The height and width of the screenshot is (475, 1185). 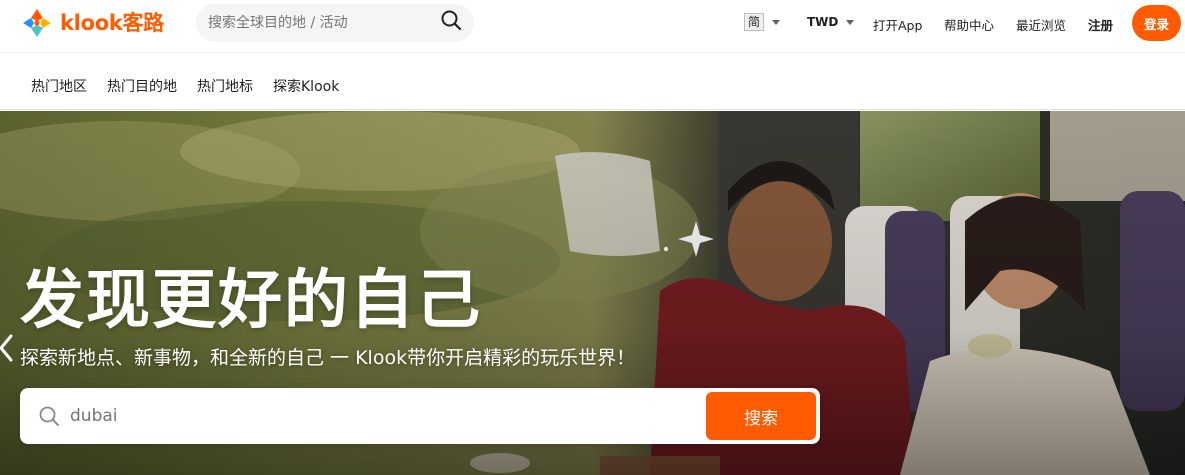 What do you see at coordinates (37, 23) in the screenshot?
I see `klook-logo-icon` at bounding box center [37, 23].